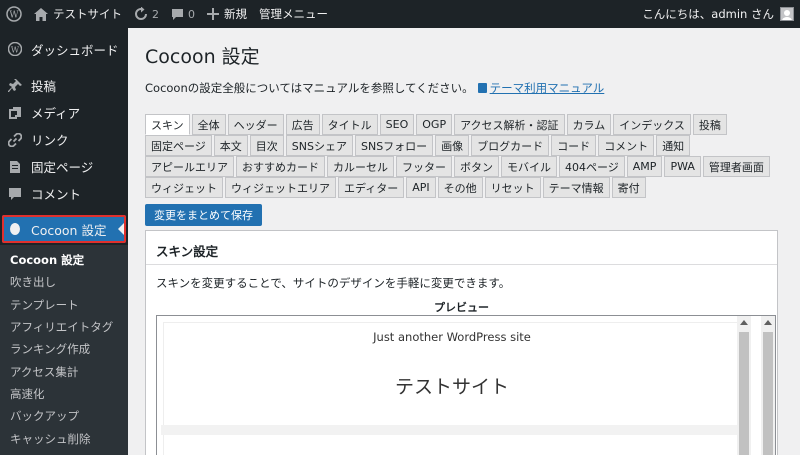 The image size is (800, 455). What do you see at coordinates (64, 193) in the screenshot?
I see `menu-item-comments: コメント` at bounding box center [64, 193].